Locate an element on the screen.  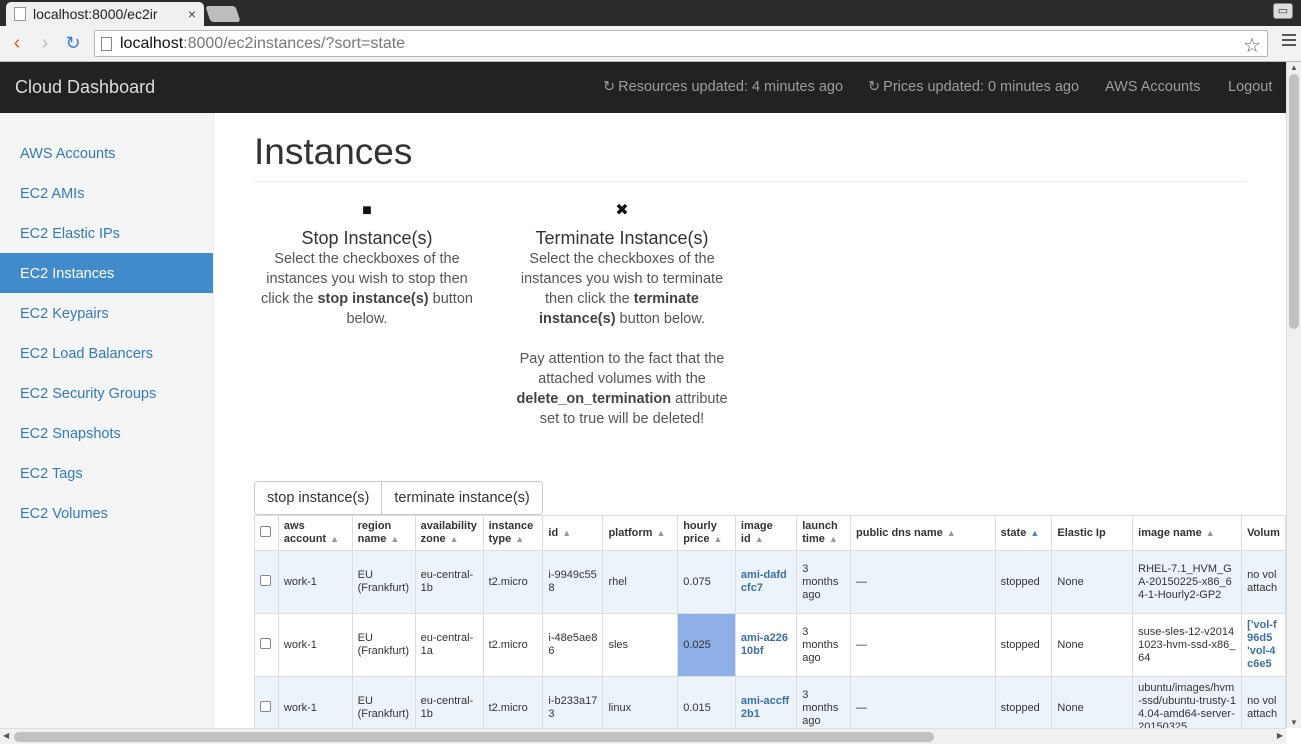
horizontal-scrollbar: ◀ ▶ is located at coordinates (643, 736).